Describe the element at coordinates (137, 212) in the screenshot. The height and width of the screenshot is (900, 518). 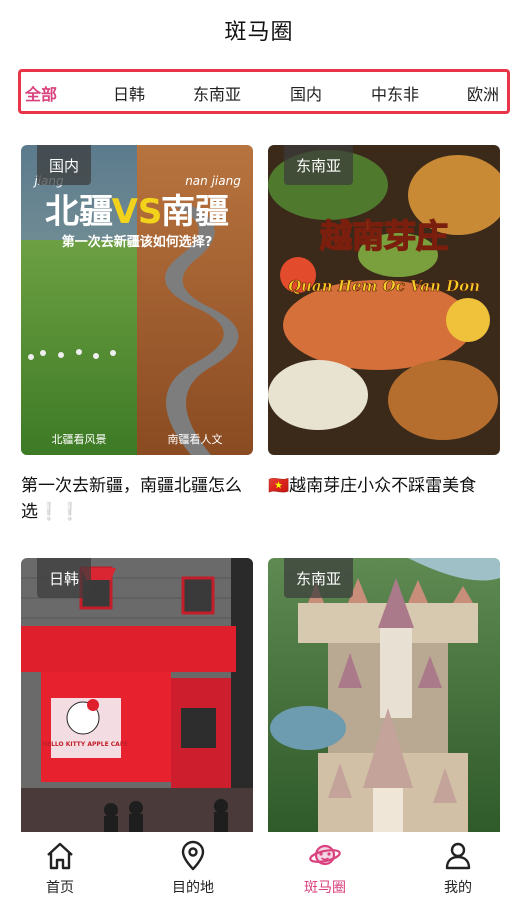
I see `image-vs: VS` at that location.